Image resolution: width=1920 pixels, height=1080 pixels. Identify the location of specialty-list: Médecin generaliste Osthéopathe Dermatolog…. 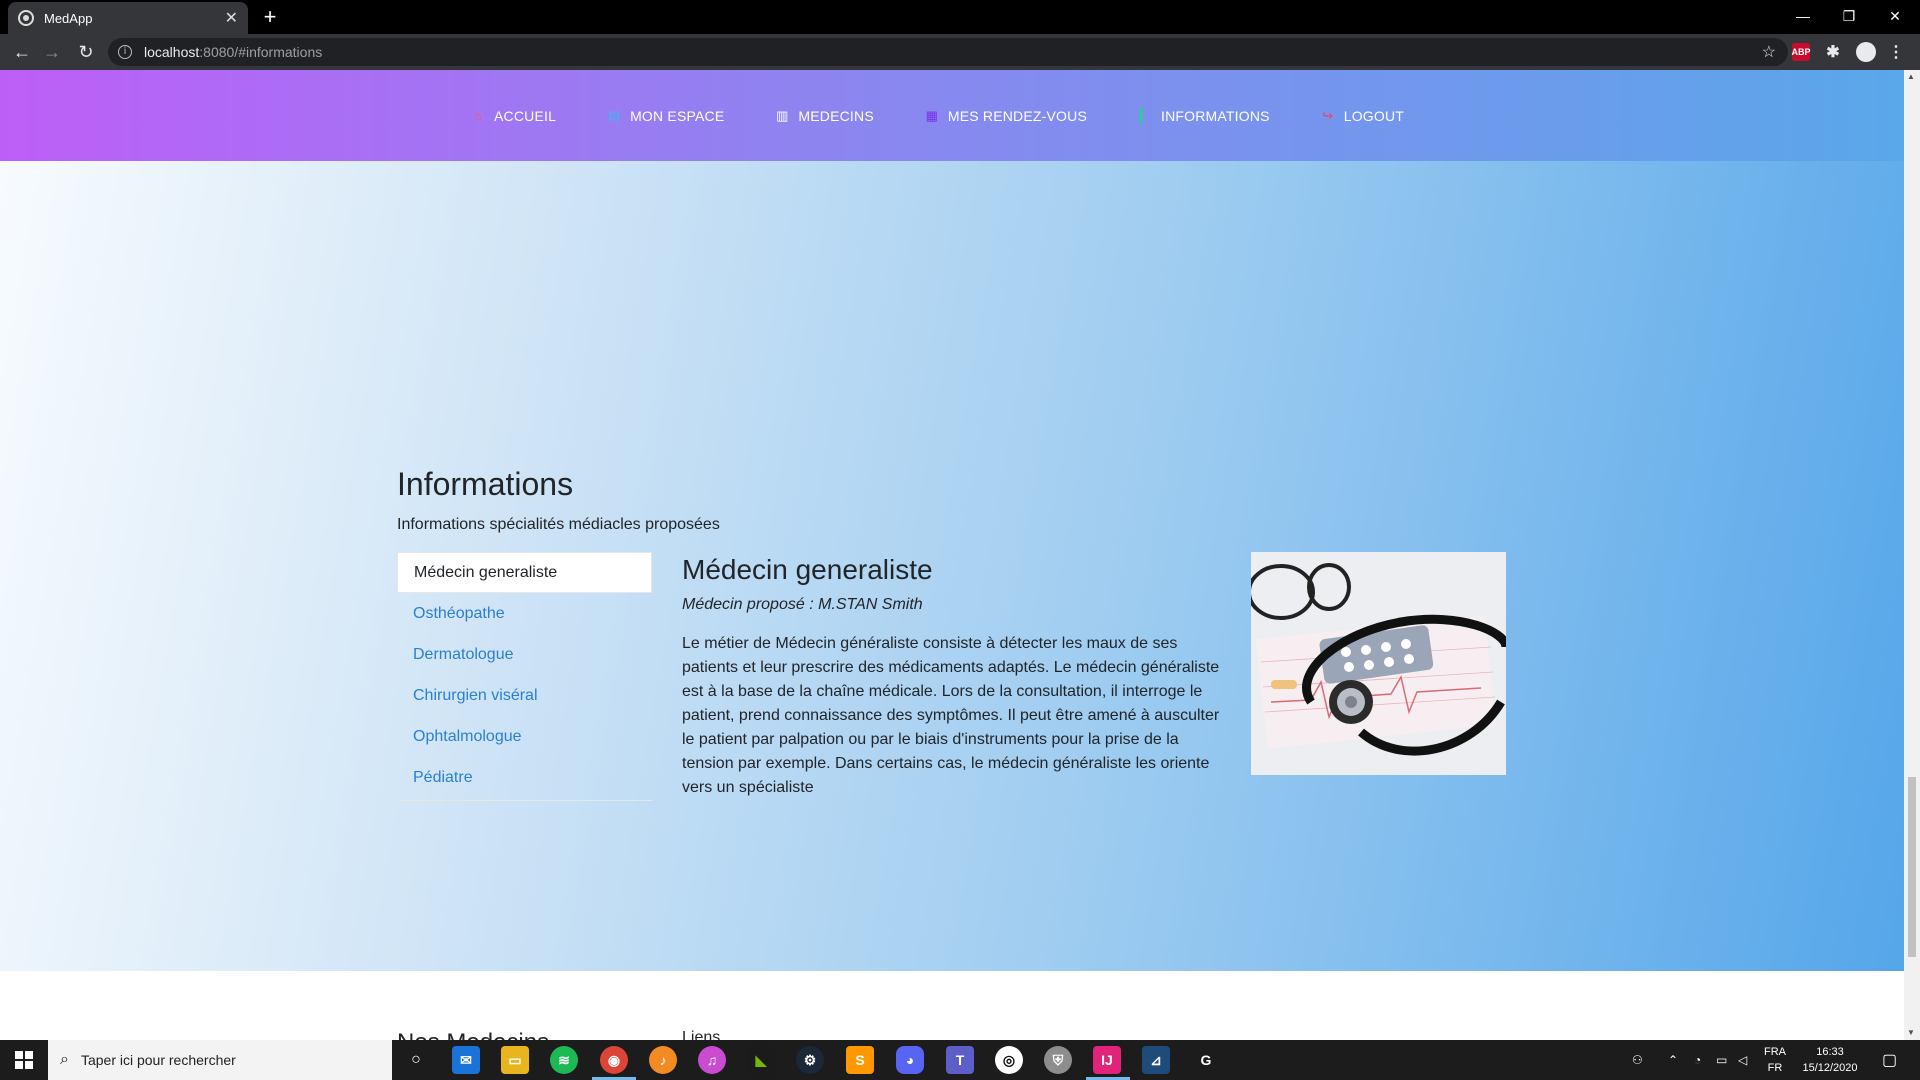
(524, 676).